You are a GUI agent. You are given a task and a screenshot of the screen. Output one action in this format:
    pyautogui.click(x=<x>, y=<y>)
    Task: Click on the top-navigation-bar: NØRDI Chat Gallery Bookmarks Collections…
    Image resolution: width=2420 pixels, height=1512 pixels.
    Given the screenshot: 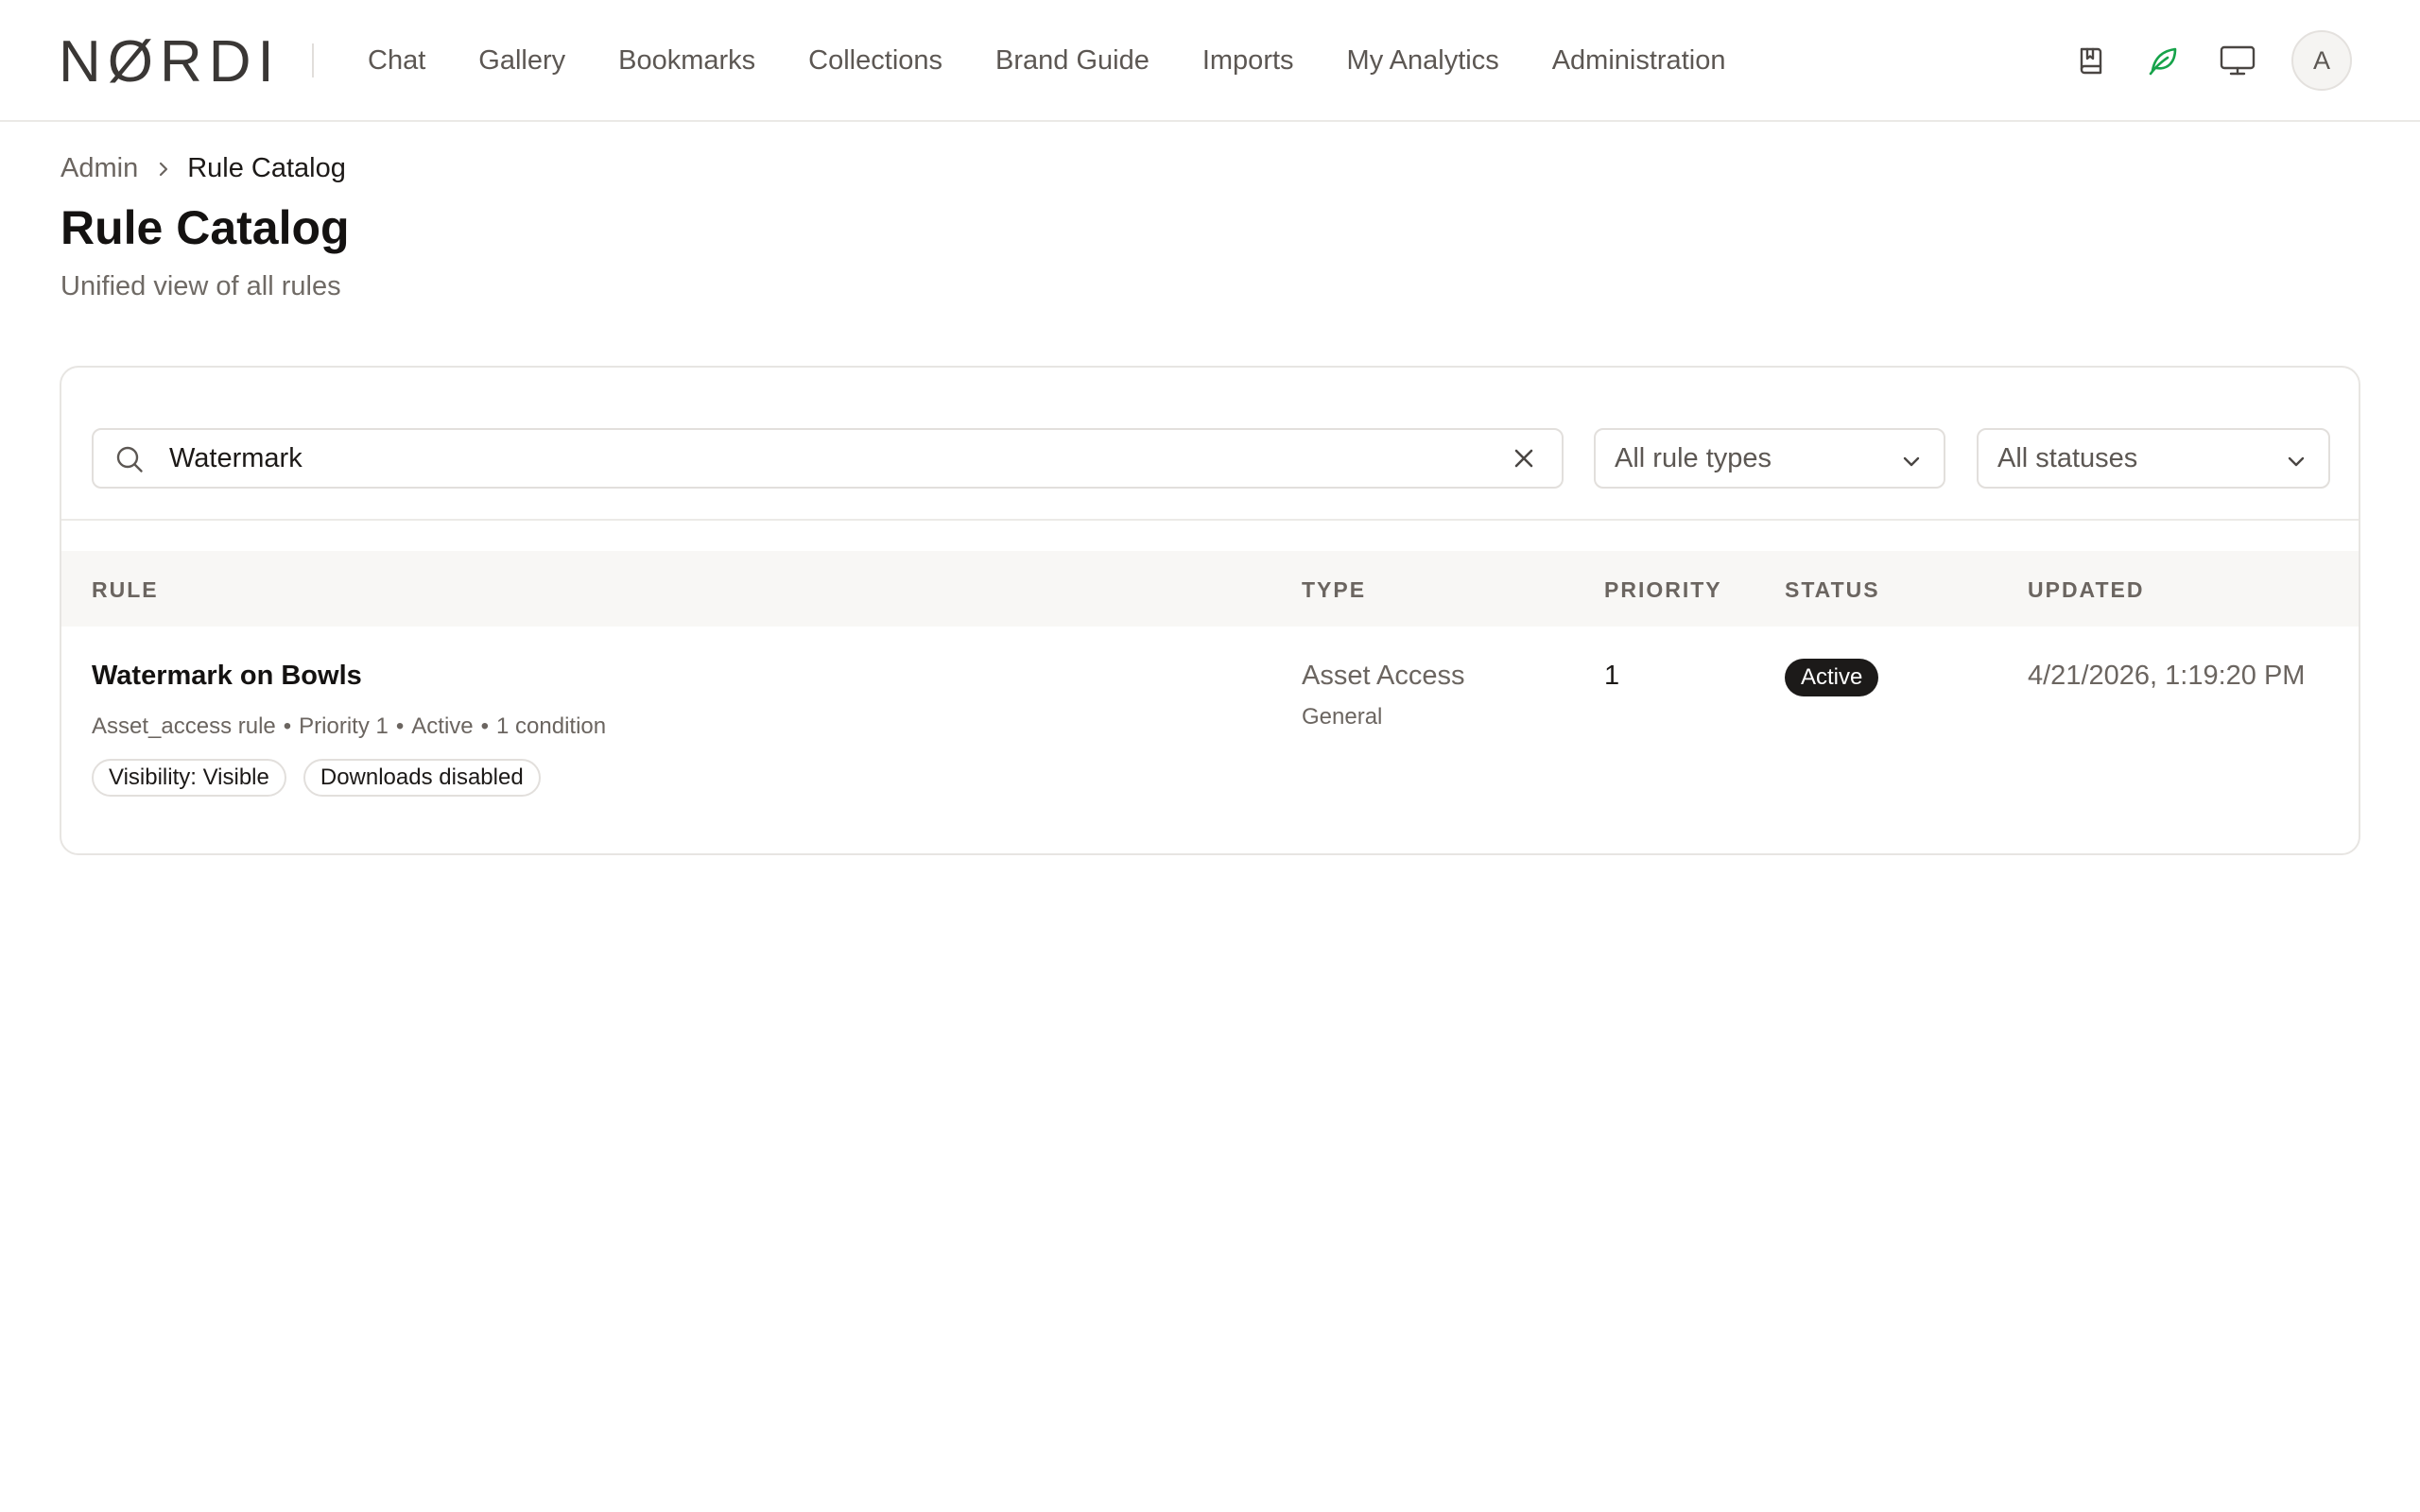 What is the action you would take?
    pyautogui.click(x=1210, y=61)
    